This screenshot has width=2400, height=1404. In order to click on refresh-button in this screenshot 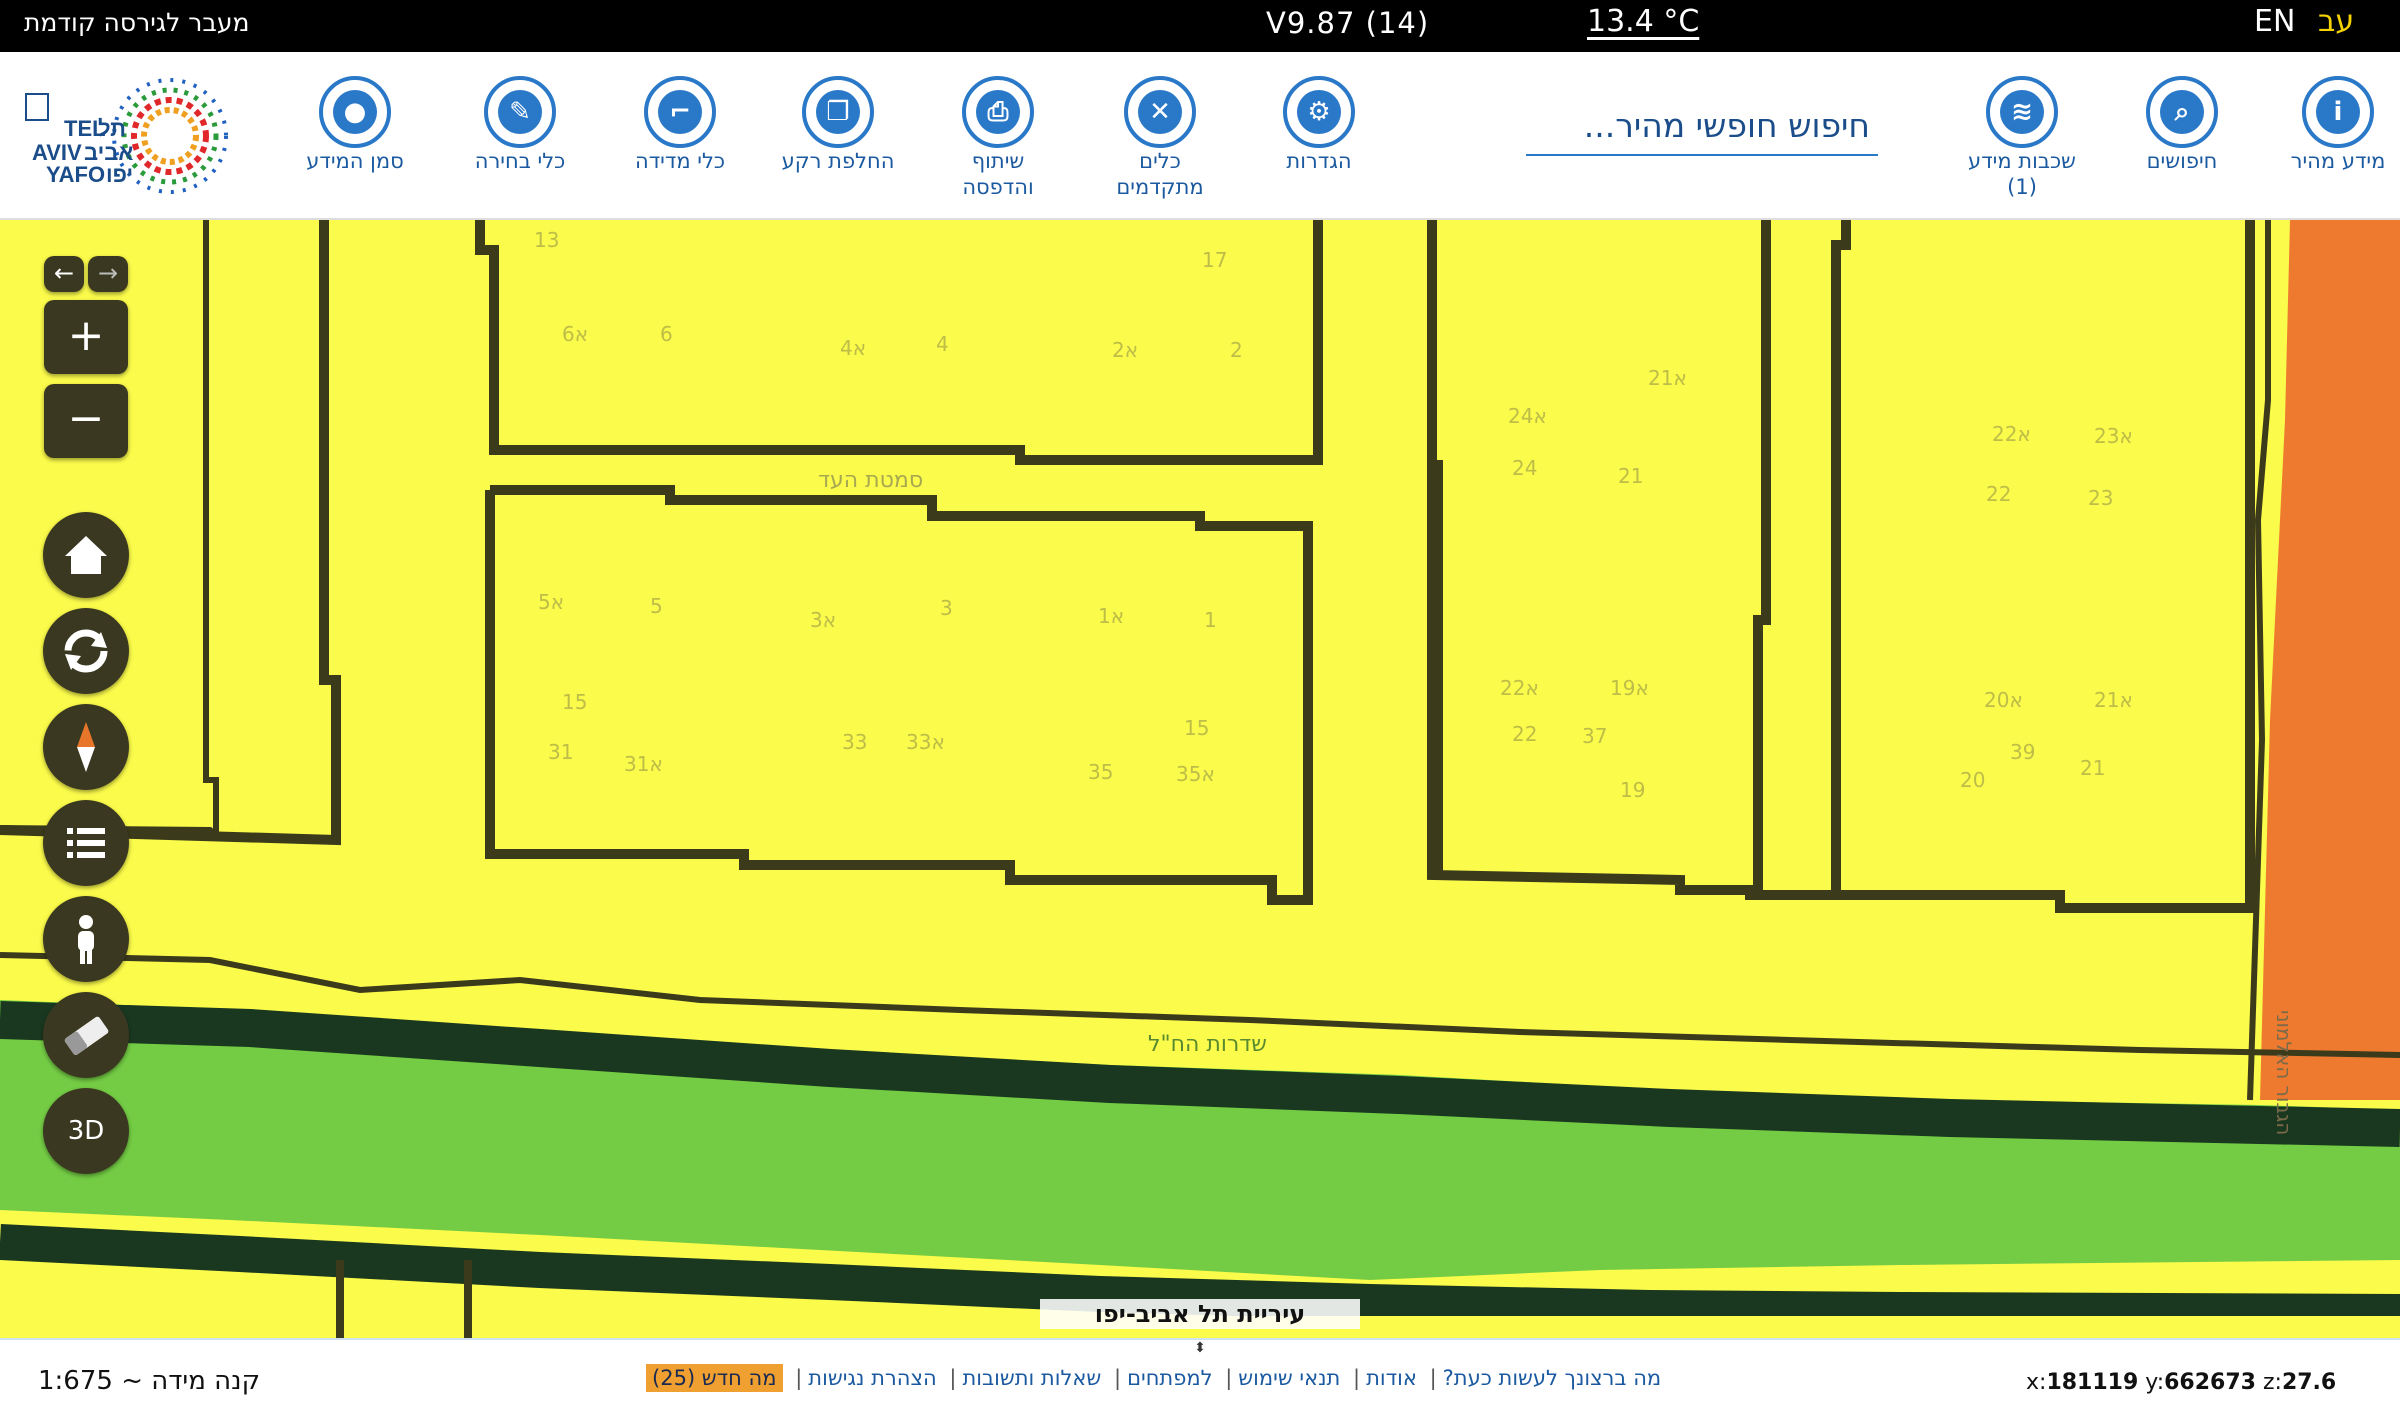, I will do `click(86, 651)`.